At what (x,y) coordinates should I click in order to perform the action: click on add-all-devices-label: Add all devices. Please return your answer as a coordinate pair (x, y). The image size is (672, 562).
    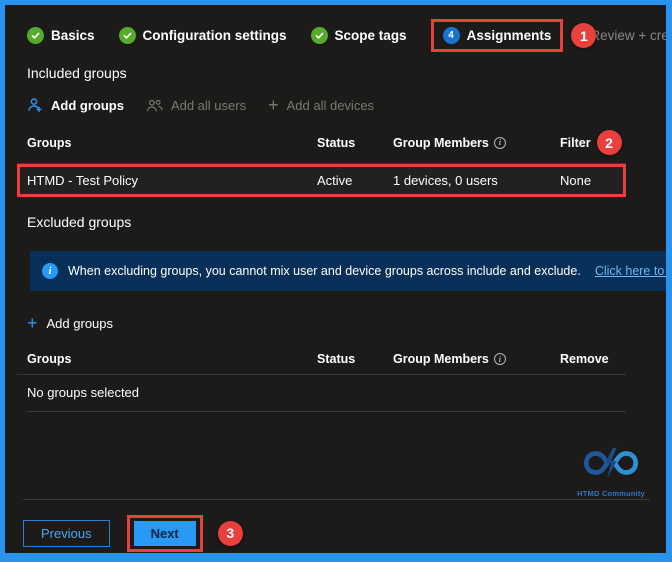
    Looking at the image, I should click on (330, 105).